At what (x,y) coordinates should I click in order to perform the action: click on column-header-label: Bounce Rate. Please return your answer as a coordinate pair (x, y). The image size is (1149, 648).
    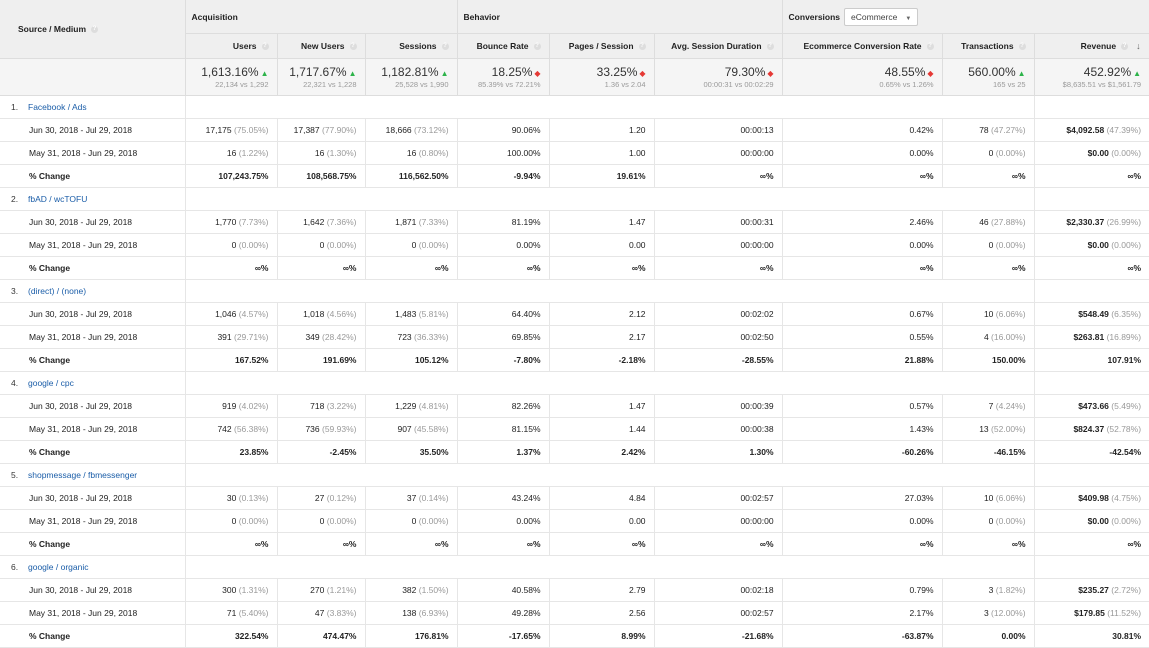
    Looking at the image, I should click on (502, 46).